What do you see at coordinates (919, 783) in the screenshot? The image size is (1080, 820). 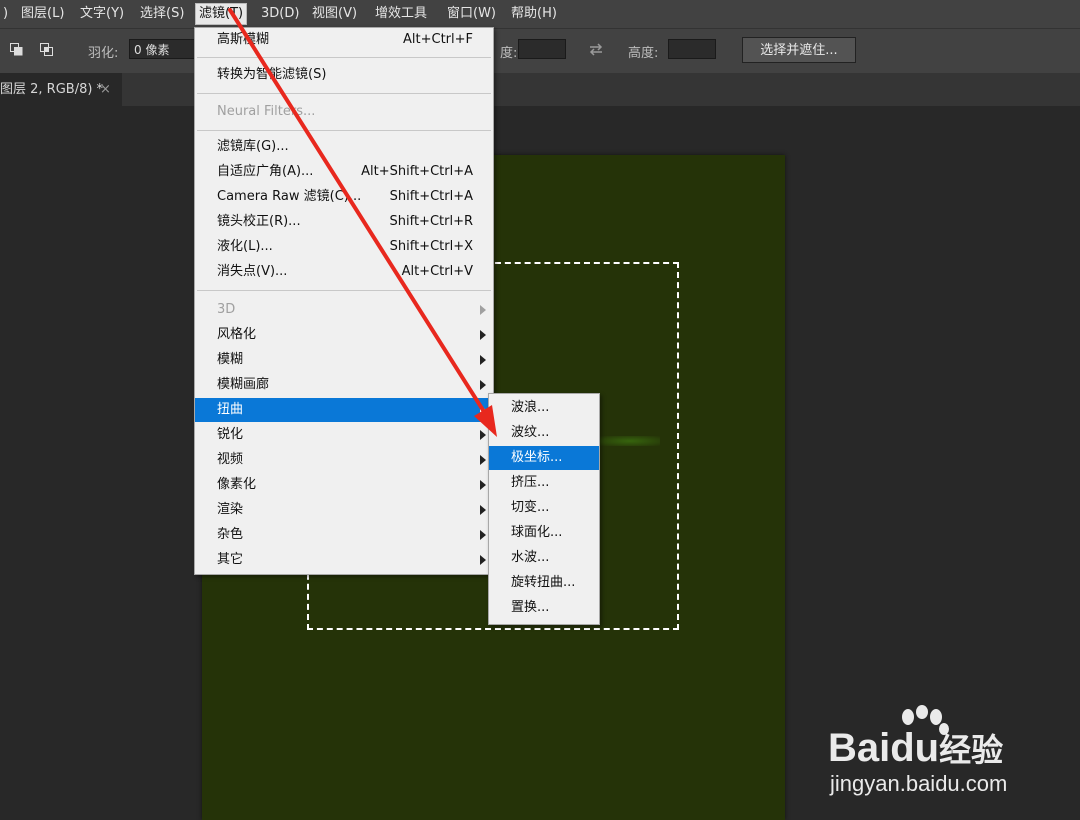 I see `watermark-url: jingyan.baidu.com` at bounding box center [919, 783].